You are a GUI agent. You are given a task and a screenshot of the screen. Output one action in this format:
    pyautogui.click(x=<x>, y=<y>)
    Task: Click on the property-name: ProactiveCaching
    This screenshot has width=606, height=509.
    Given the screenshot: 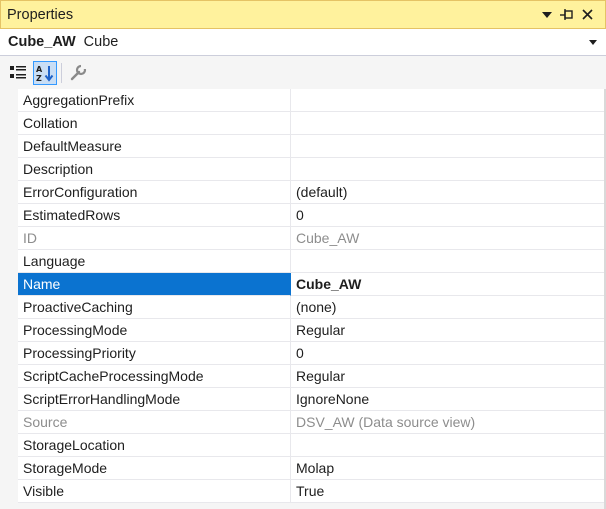 What is the action you would take?
    pyautogui.click(x=154, y=307)
    